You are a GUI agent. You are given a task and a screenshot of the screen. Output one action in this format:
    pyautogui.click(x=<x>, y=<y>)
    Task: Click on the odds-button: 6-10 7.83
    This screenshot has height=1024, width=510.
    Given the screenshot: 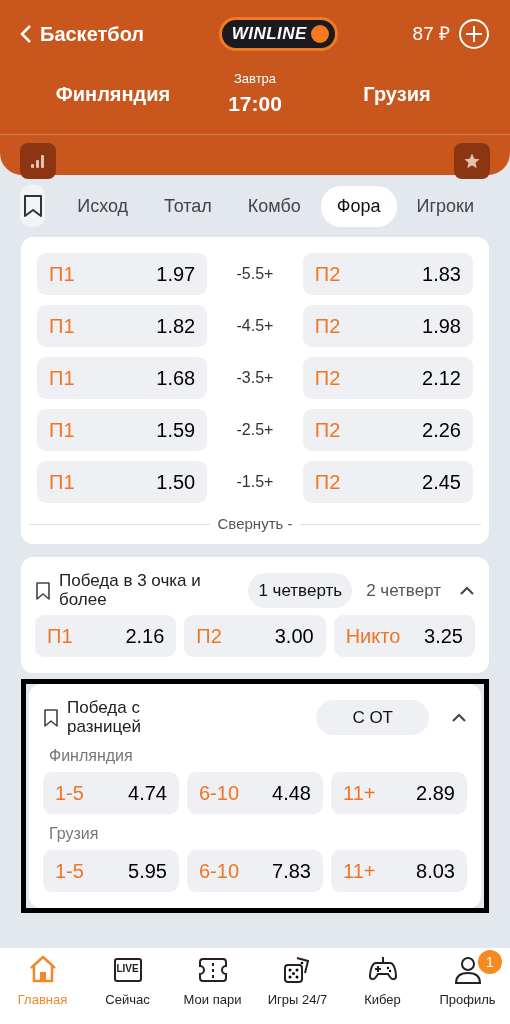 What is the action you would take?
    pyautogui.click(x=255, y=870)
    